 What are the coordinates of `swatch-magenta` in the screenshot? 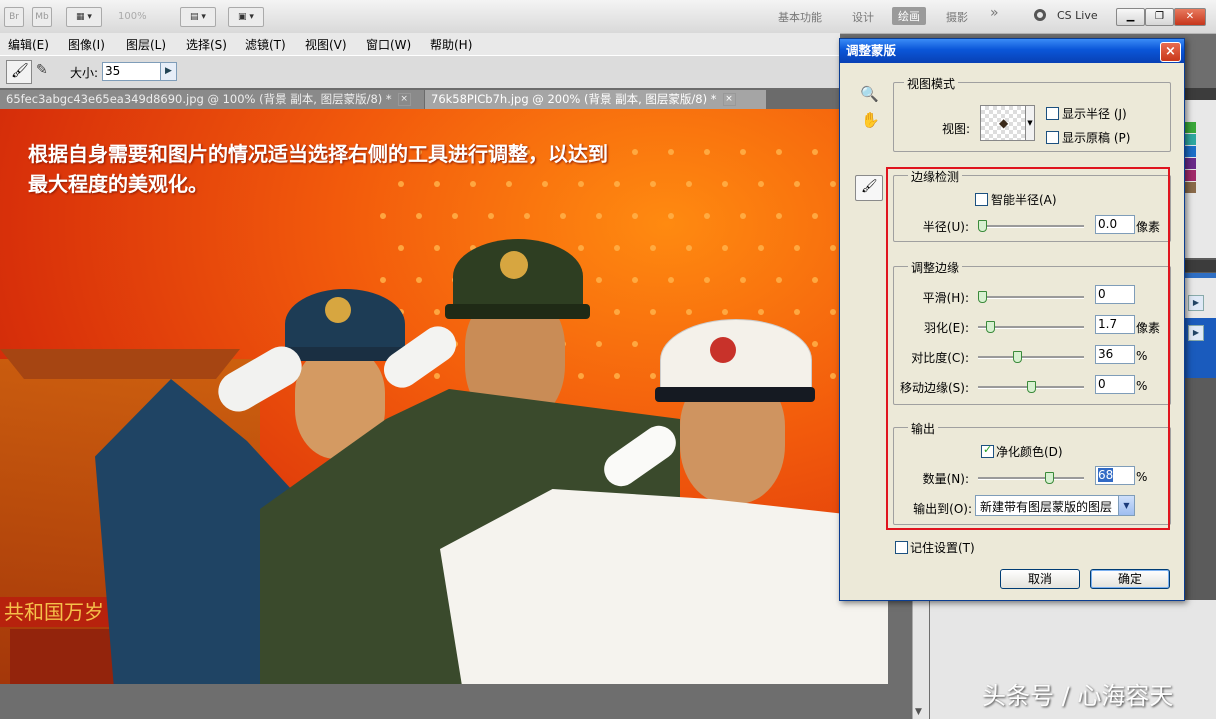 It's located at (1190, 175).